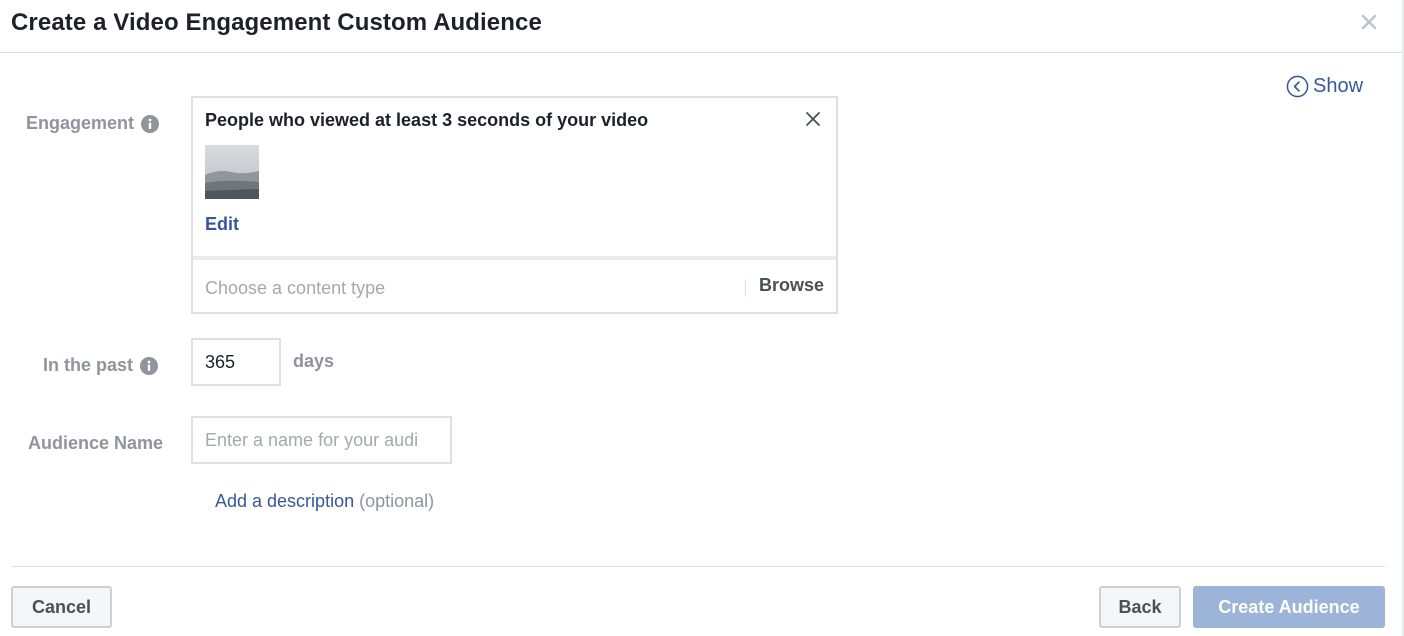  Describe the element at coordinates (232, 172) in the screenshot. I see `video-thumbnail` at that location.